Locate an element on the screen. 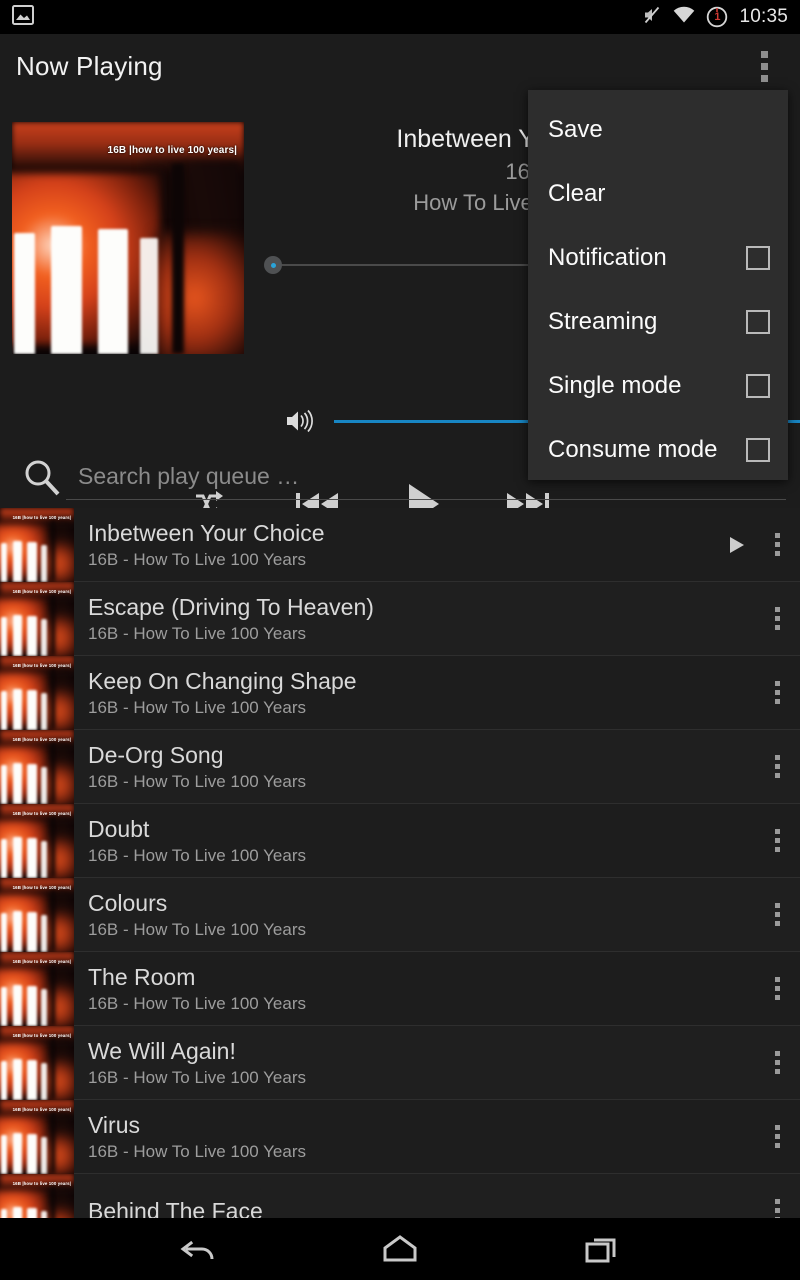 This screenshot has width=800, height=1280. seek-bar-thumb is located at coordinates (273, 265).